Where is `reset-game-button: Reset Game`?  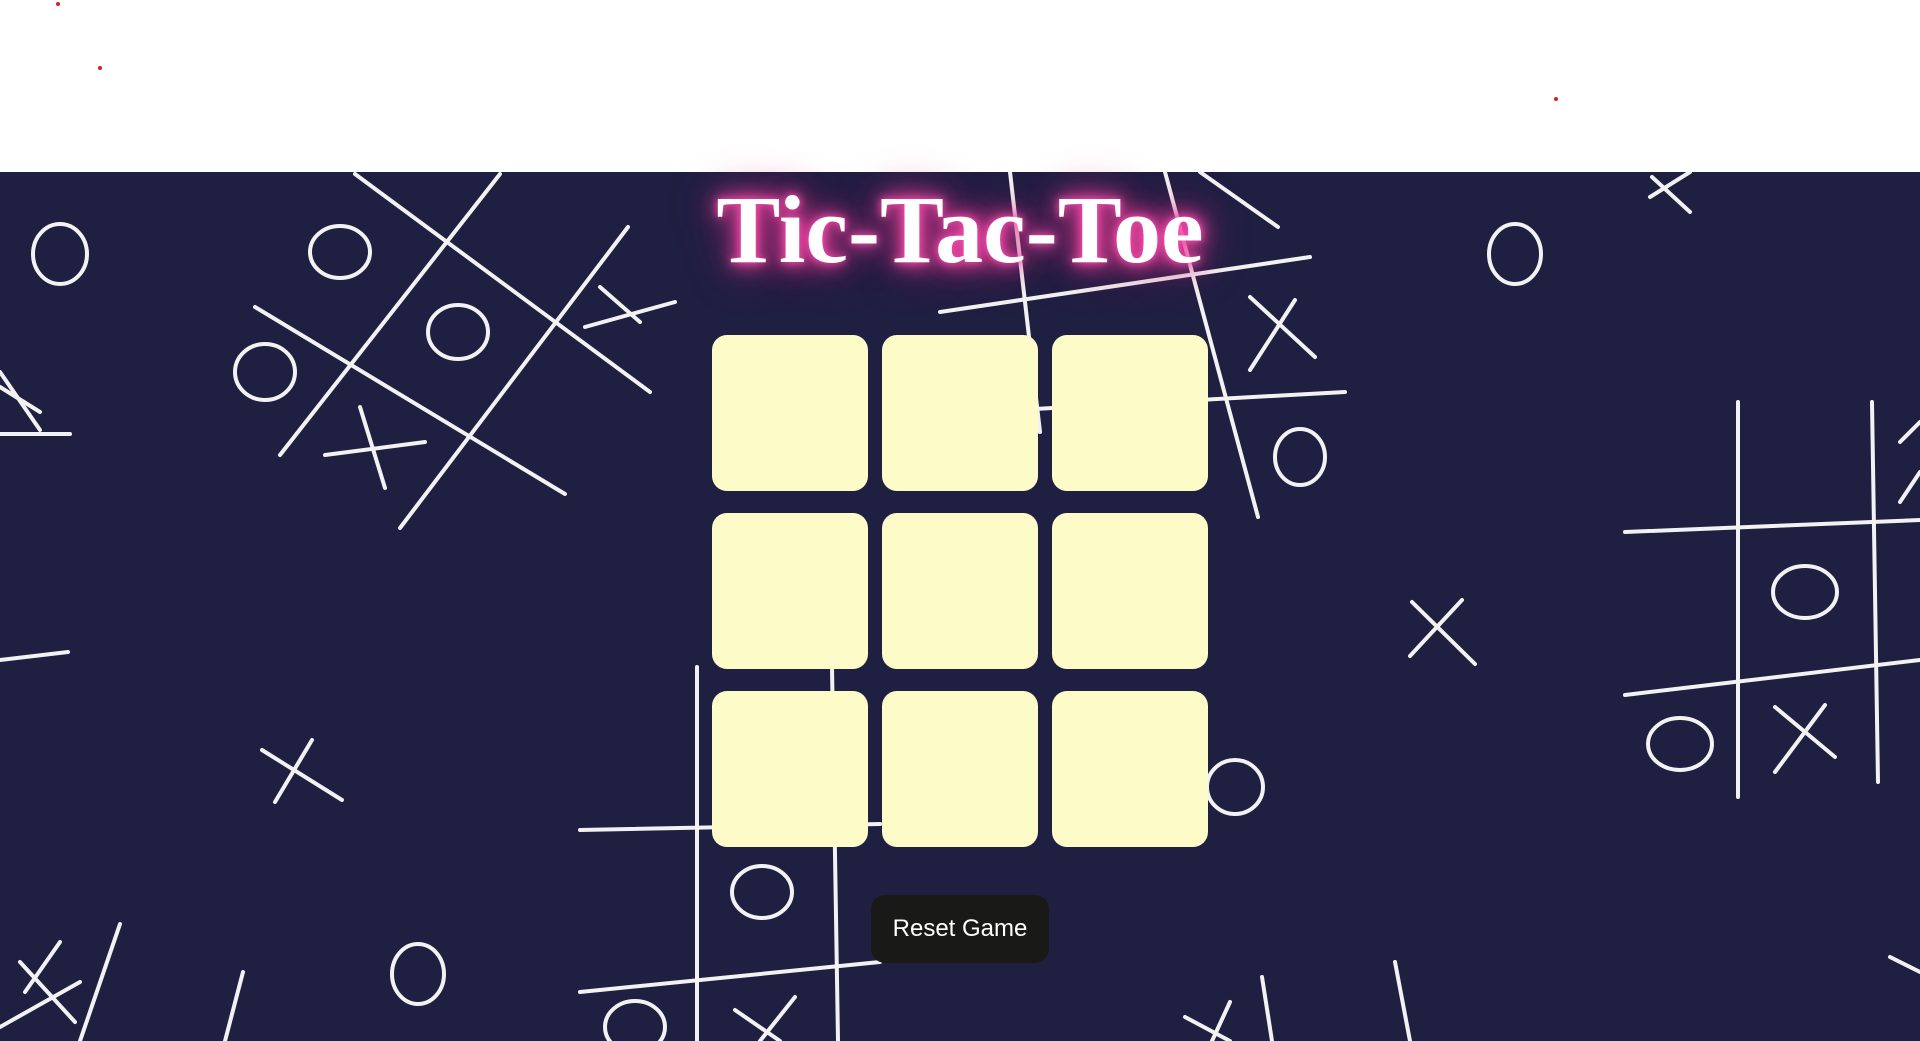
reset-game-button: Reset Game is located at coordinates (960, 929).